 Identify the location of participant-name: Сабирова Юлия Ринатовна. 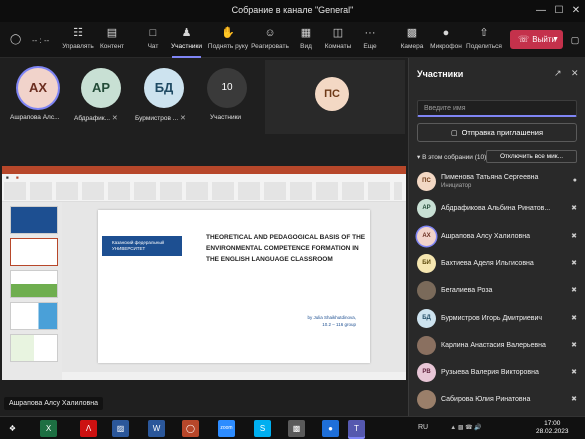
(486, 400).